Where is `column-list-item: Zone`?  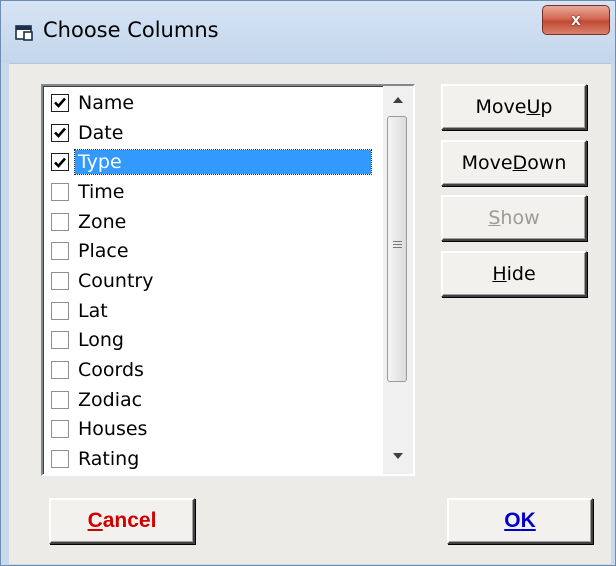 column-list-item: Zone is located at coordinates (214, 222).